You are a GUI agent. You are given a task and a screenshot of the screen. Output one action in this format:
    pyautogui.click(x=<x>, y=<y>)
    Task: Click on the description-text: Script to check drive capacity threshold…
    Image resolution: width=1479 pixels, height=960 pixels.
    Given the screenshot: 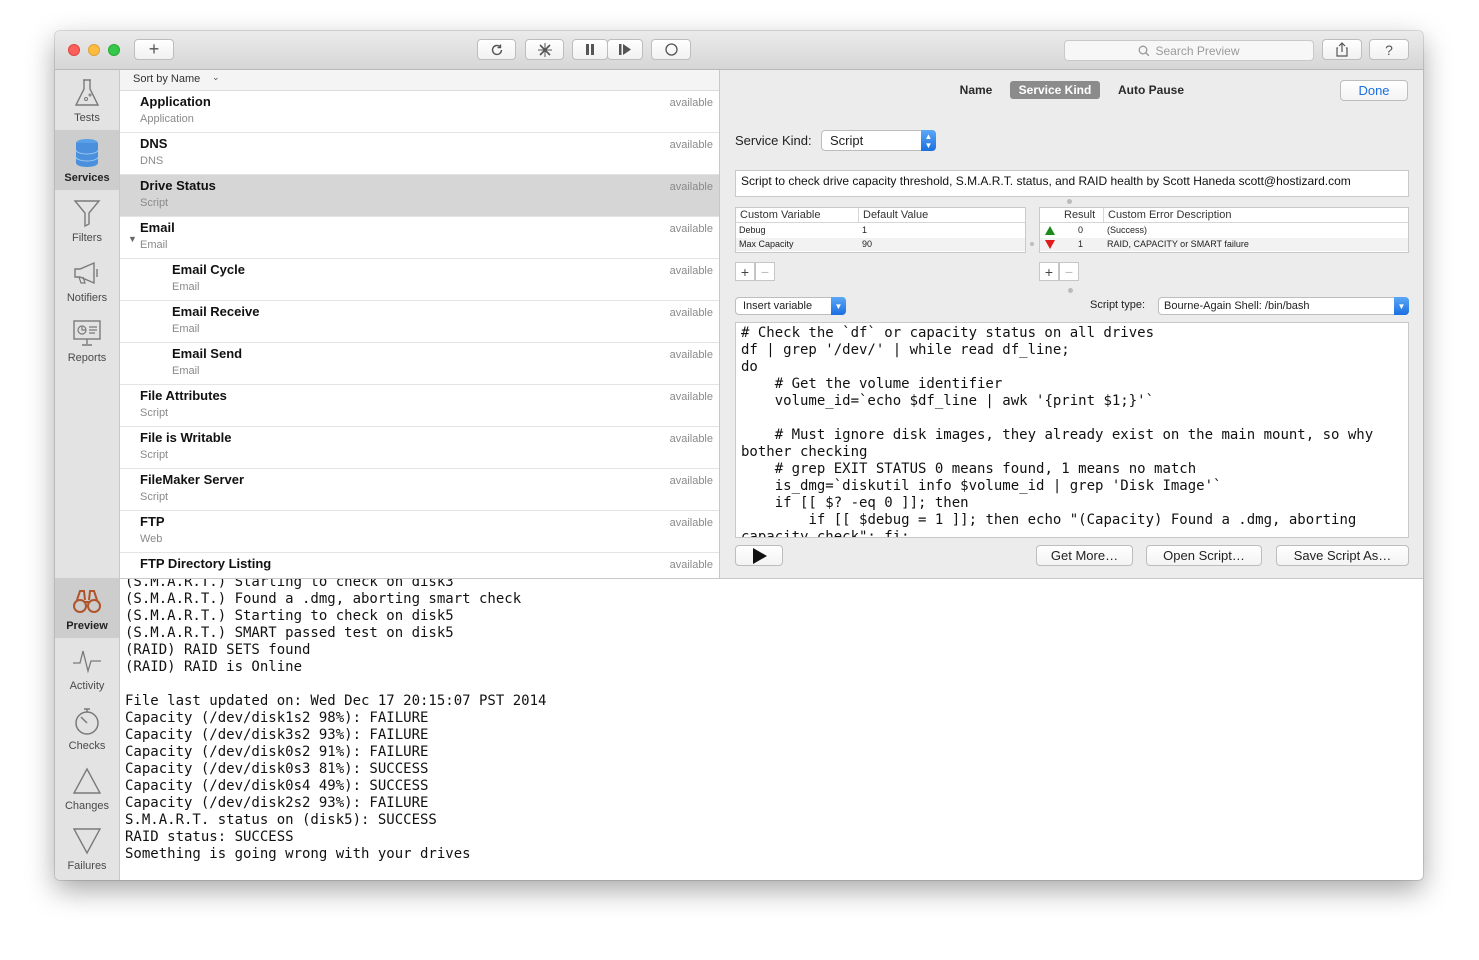 What is the action you would take?
    pyautogui.click(x=1046, y=181)
    